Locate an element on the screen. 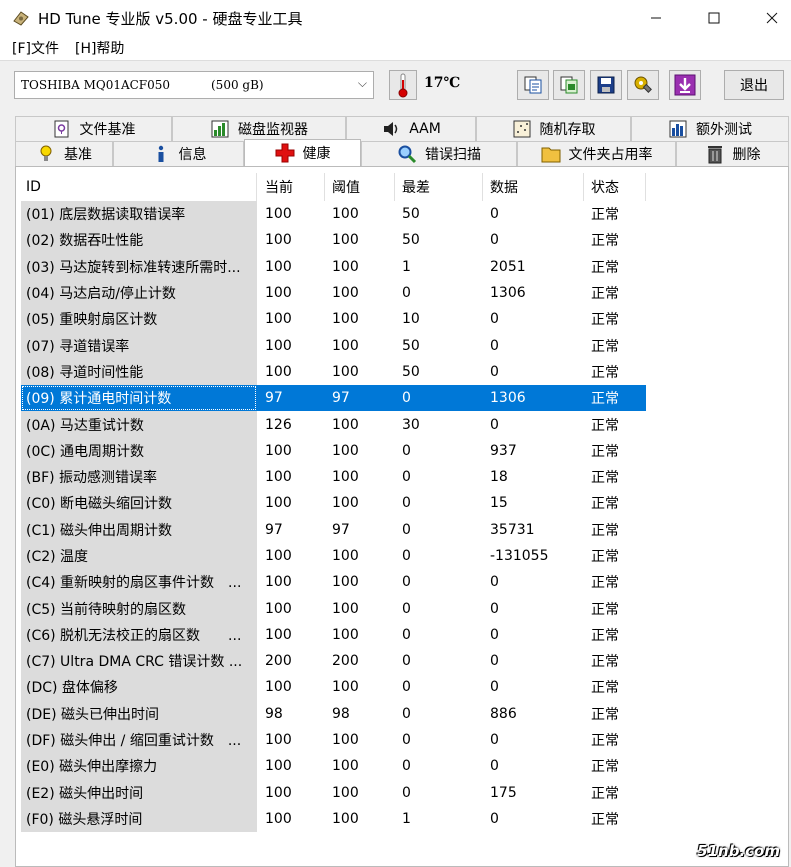 This screenshot has height=867, width=791. table-row: (F0) 磁头悬浮时间 100 100 1 0 正常 is located at coordinates (333, 819).